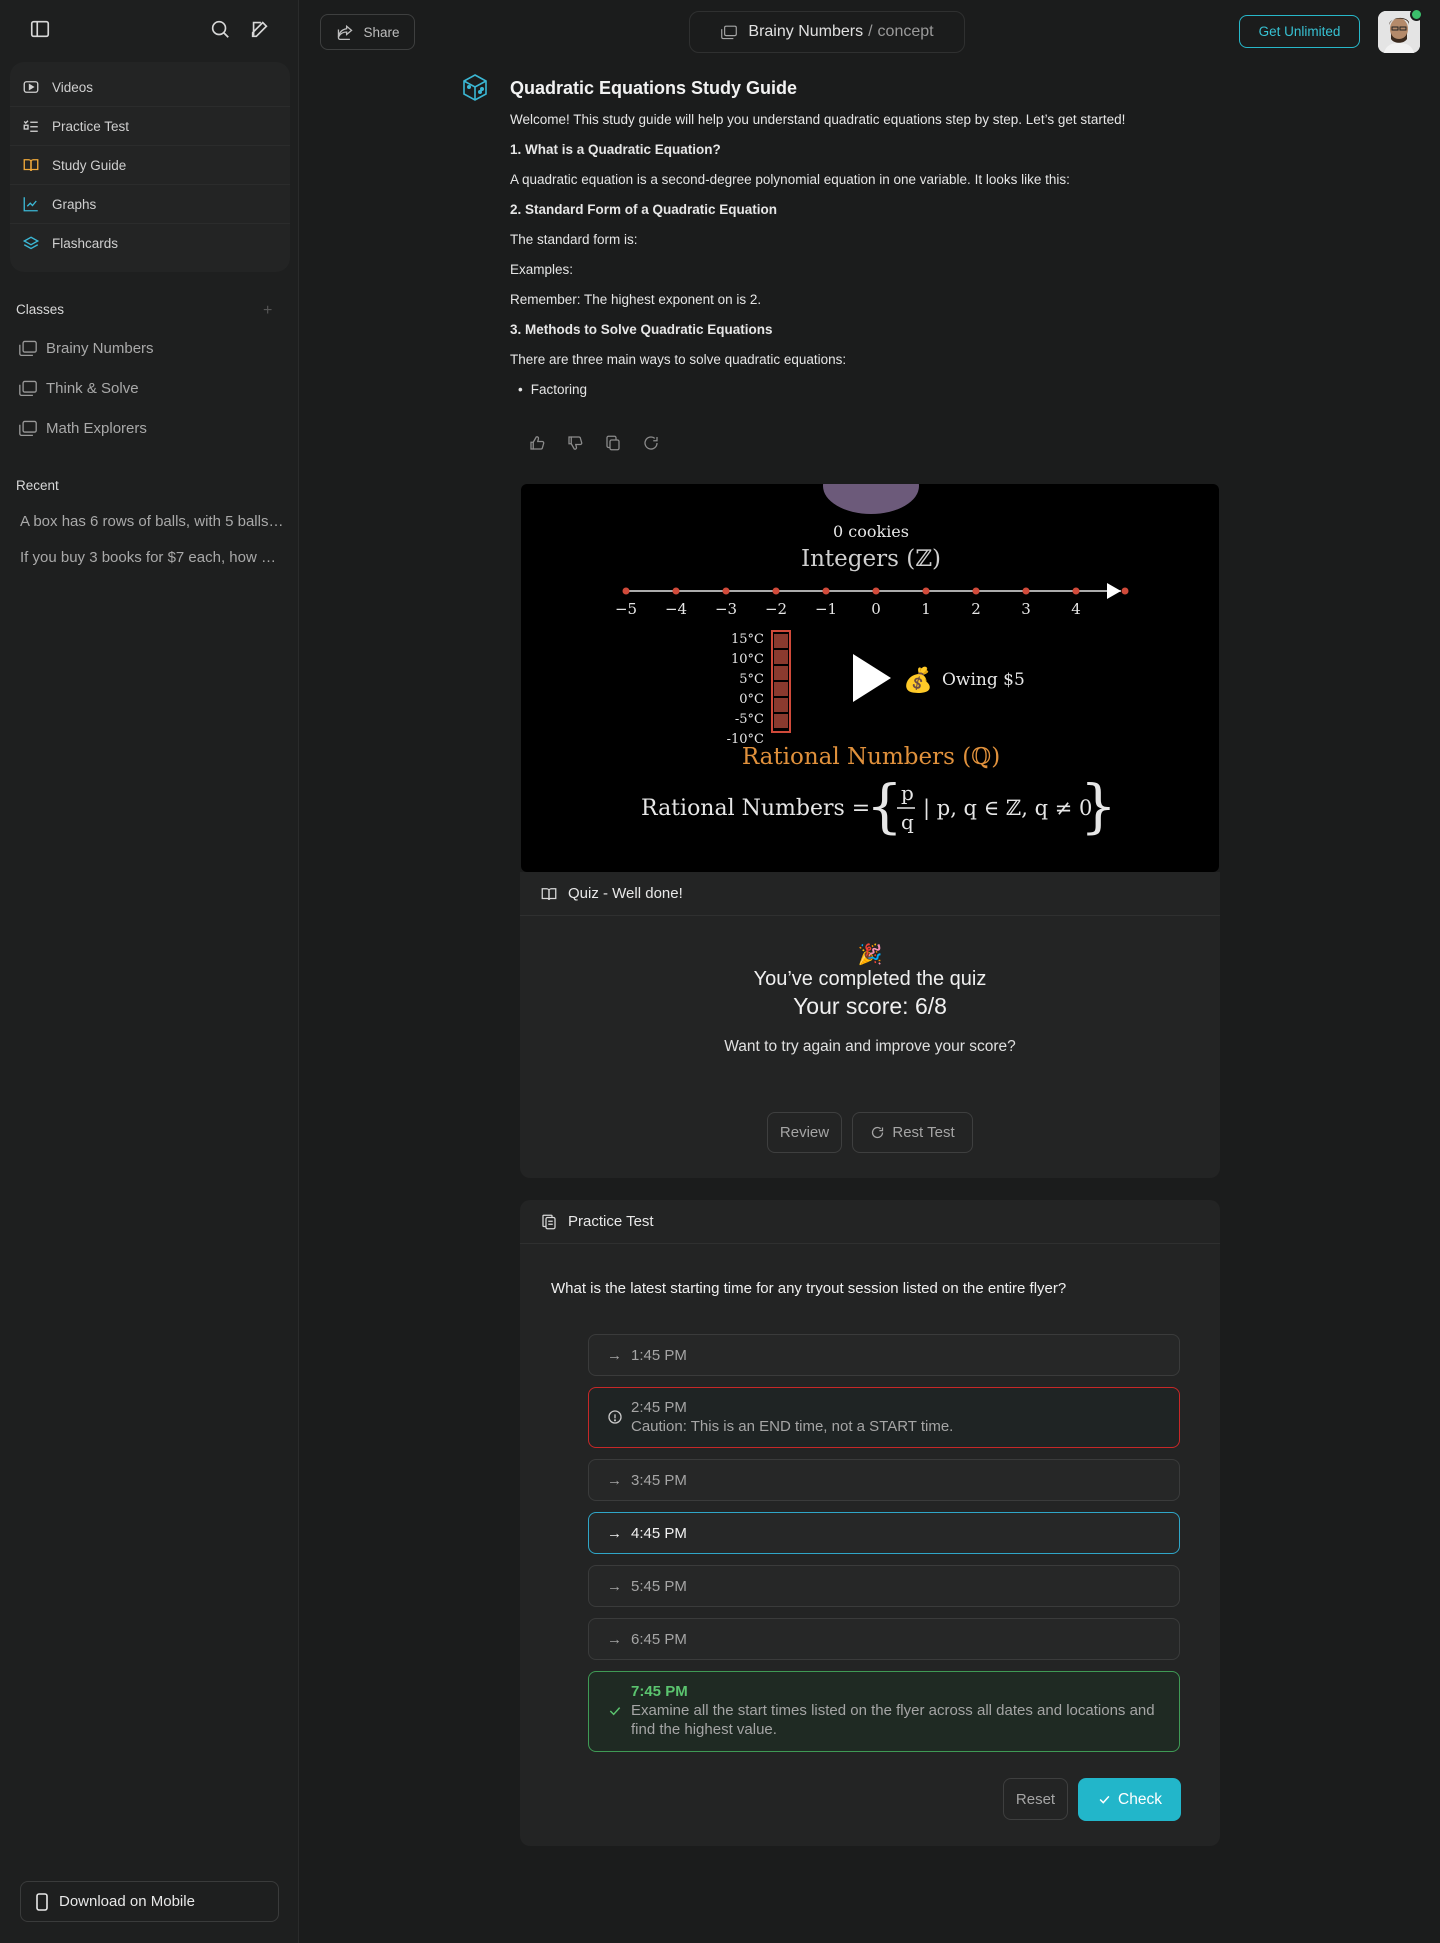 Image resolution: width=1440 pixels, height=1943 pixels. Describe the element at coordinates (575, 443) in the screenshot. I see `thumbs-down-icon` at that location.